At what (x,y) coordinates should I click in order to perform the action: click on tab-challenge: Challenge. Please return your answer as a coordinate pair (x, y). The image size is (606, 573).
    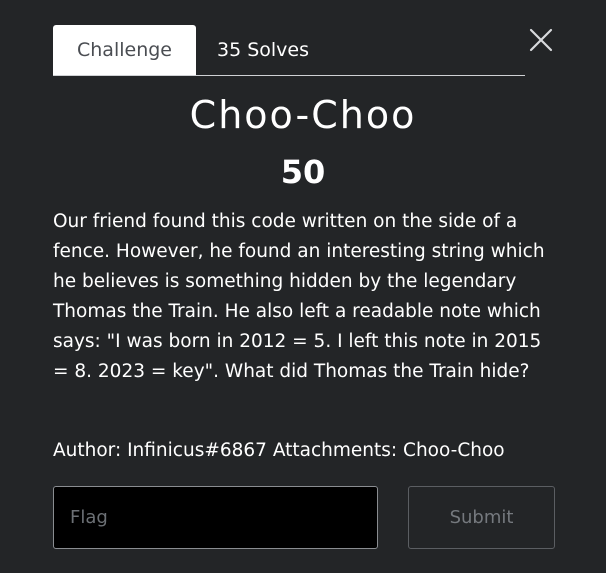
    Looking at the image, I should click on (124, 50).